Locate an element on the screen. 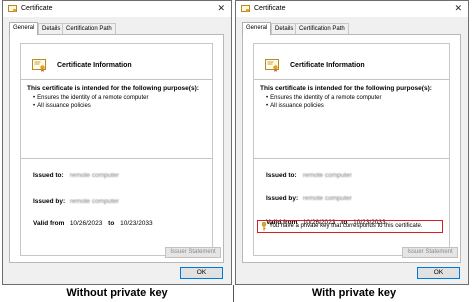  caption-with-private-key: With private key is located at coordinates (354, 293).